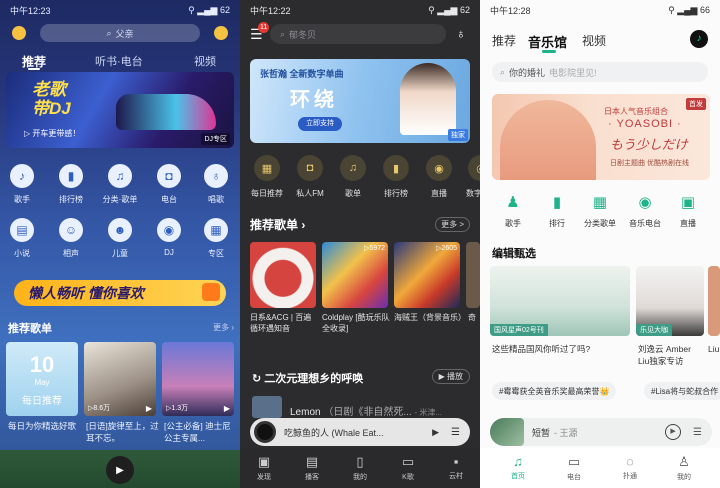 The image size is (720, 488). Describe the element at coordinates (684, 468) in the screenshot. I see `nav-mine: ♙ 我的` at that location.